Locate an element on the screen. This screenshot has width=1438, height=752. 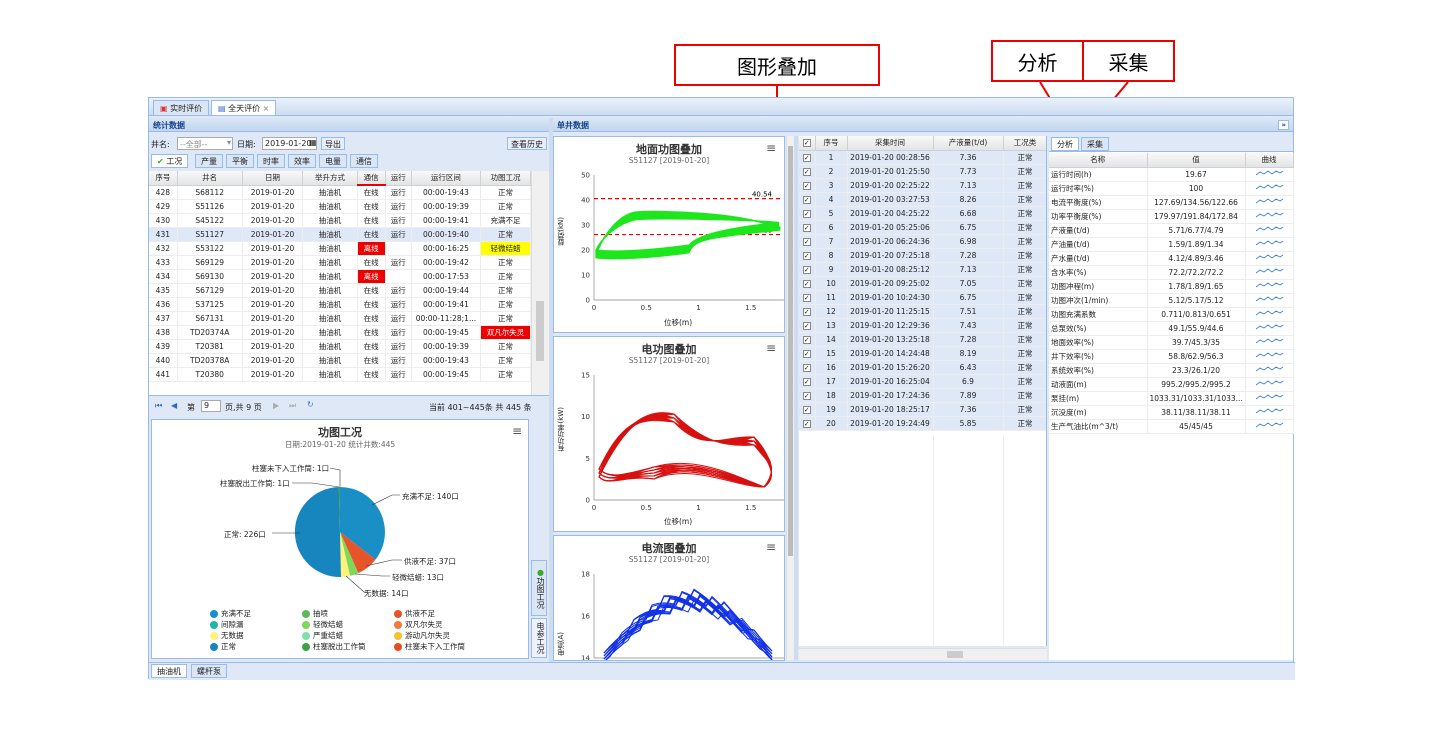
table-row: 产水量(t/d) 4.12/4.89/3.46 is located at coordinates (1171, 258).